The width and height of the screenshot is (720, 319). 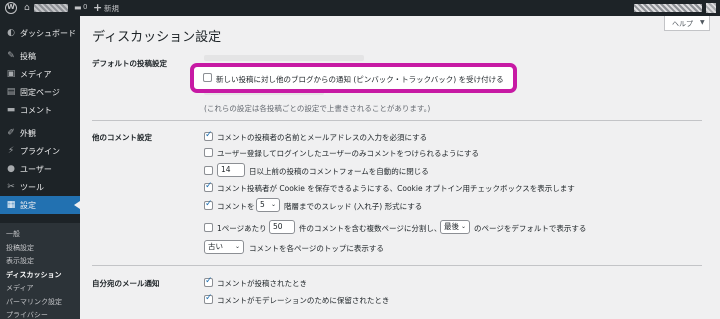 What do you see at coordinates (711, 8) in the screenshot?
I see `avatar` at bounding box center [711, 8].